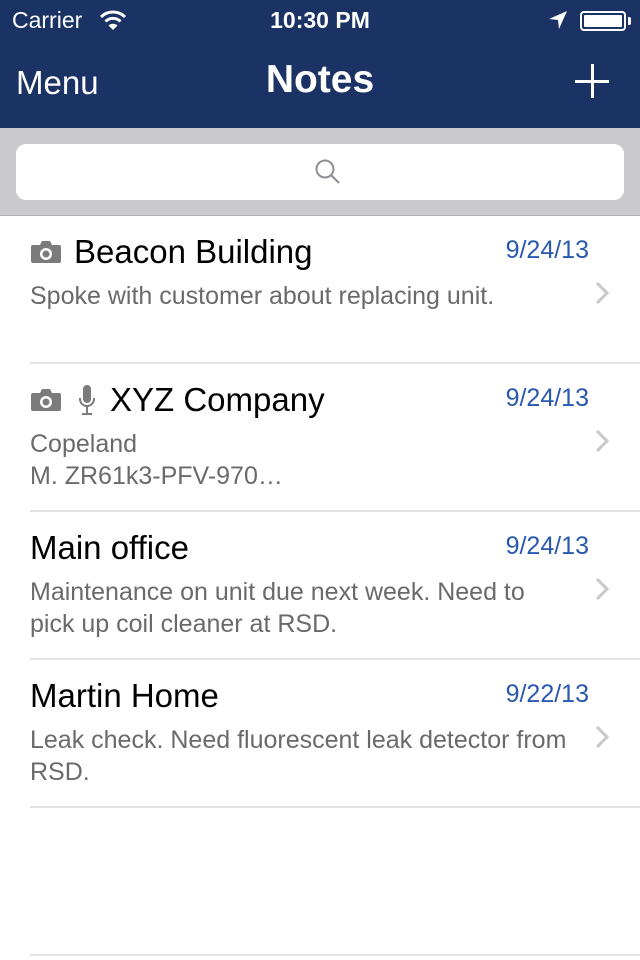 Image resolution: width=640 pixels, height=960 pixels. Describe the element at coordinates (124, 695) in the screenshot. I see `note-title: Martin Home` at that location.